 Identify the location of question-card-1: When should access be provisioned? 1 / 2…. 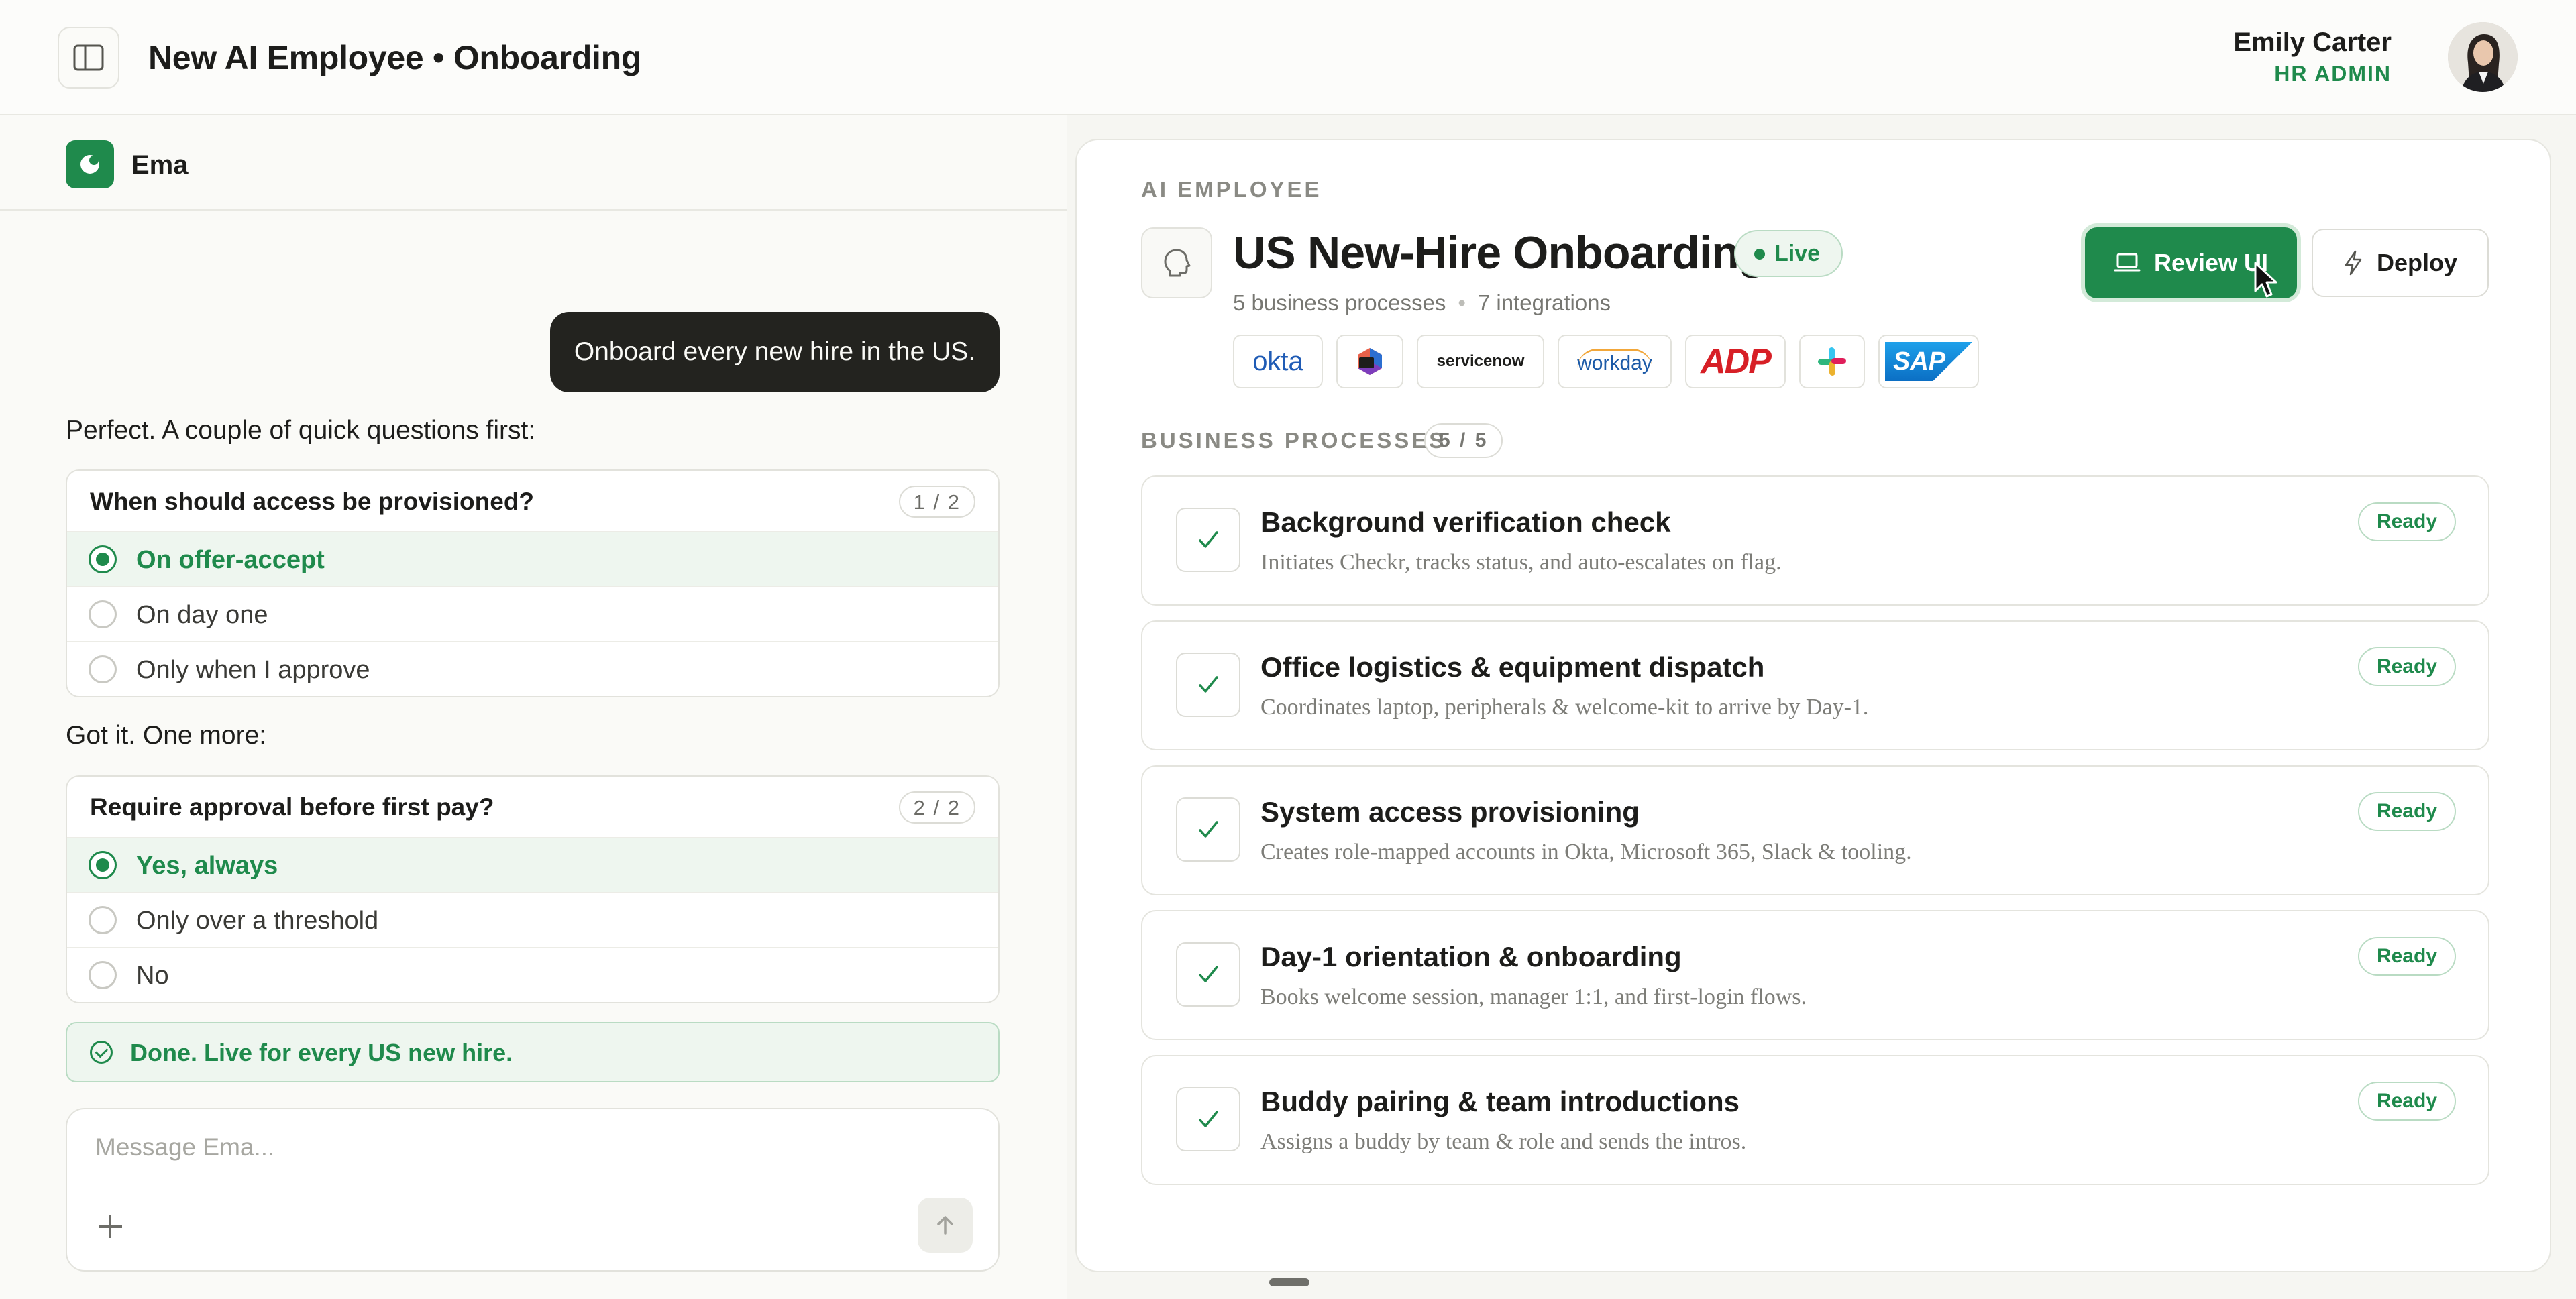
(533, 583).